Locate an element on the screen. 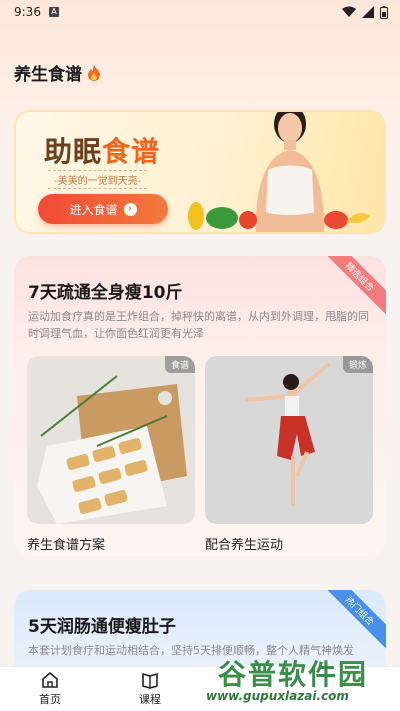 This screenshot has height=711, width=400. chevron-right-icon: › is located at coordinates (130, 209).